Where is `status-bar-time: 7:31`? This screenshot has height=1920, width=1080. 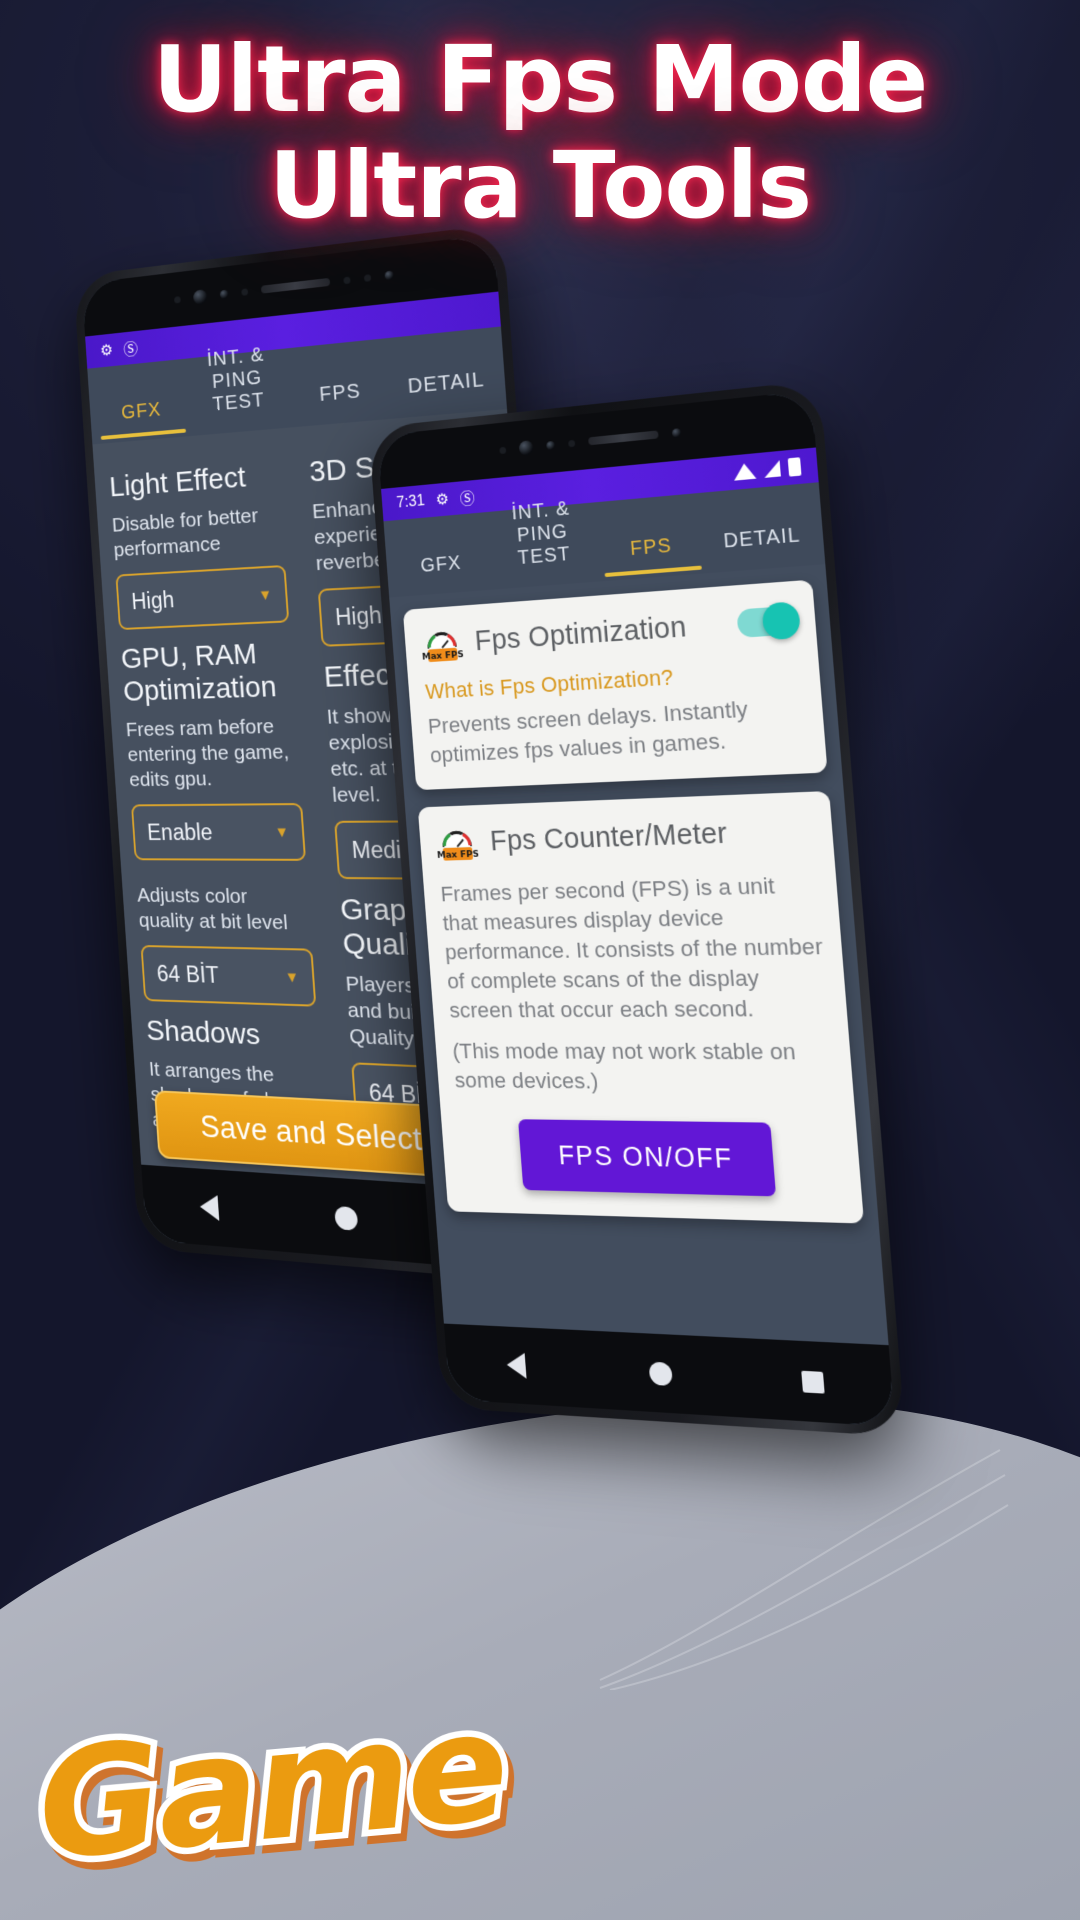
status-bar-time: 7:31 is located at coordinates (410, 502).